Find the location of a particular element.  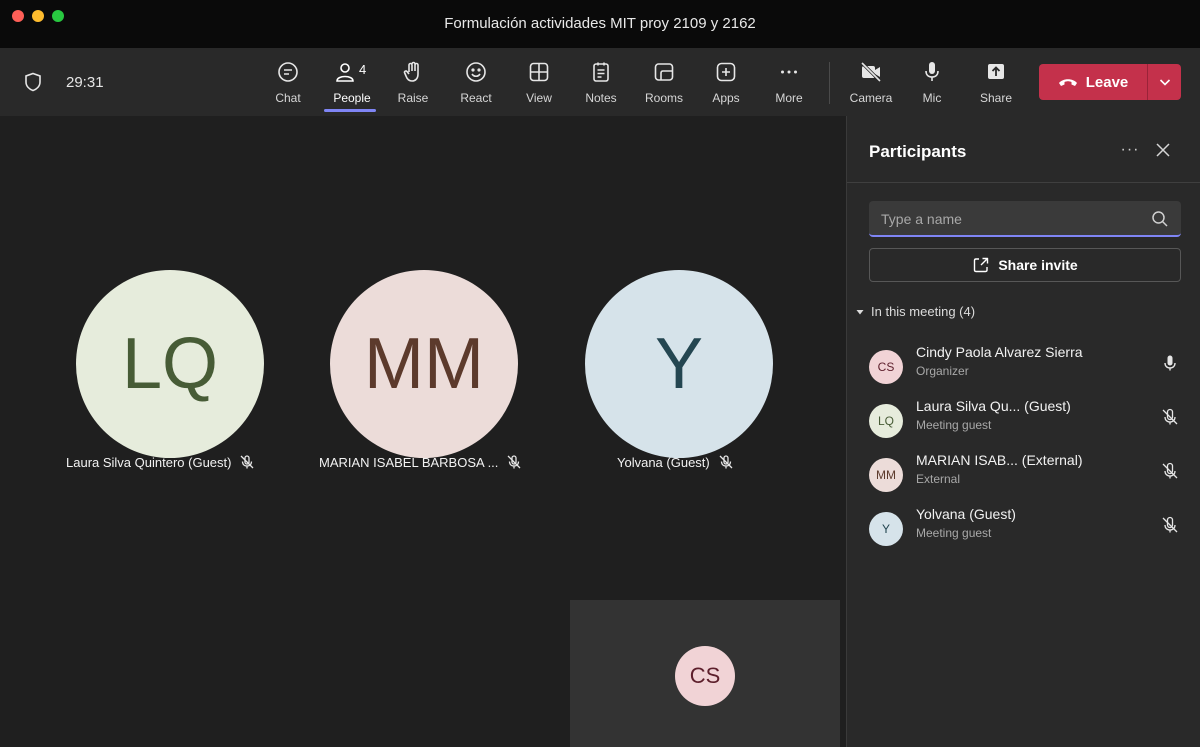

more-label: More is located at coordinates (789, 98).